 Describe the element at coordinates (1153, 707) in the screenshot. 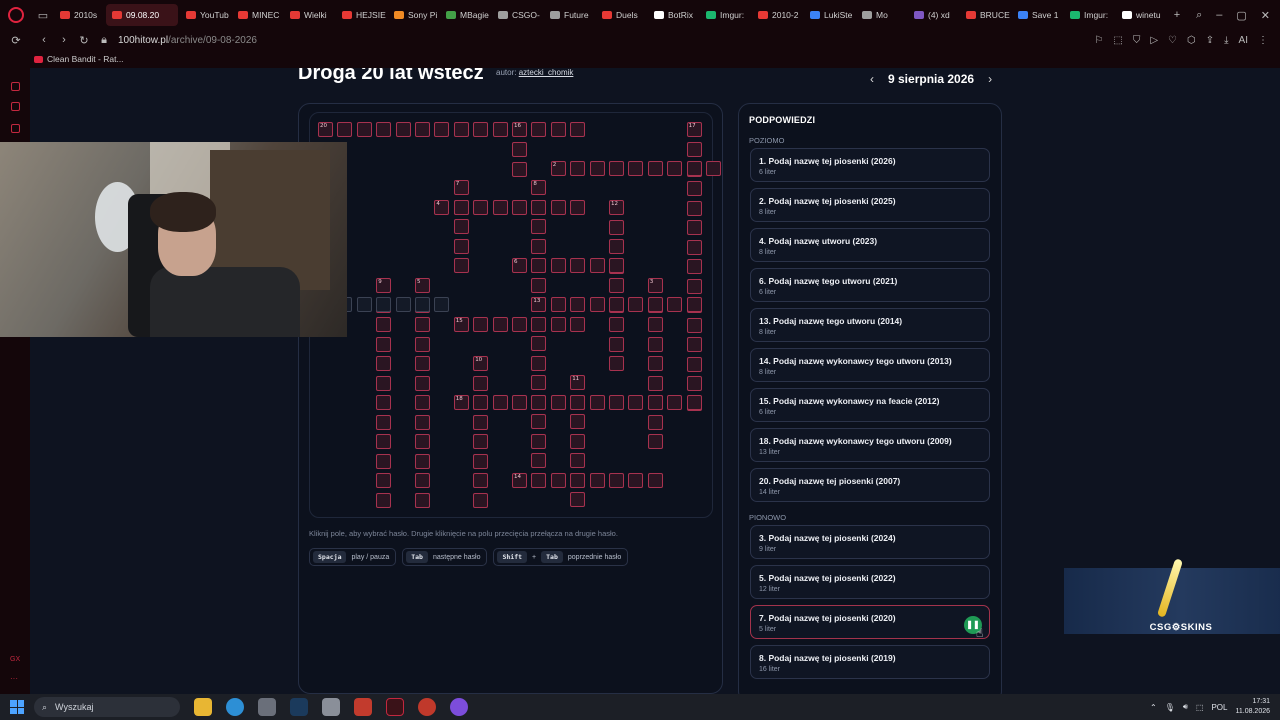

I see `tray-chevron-icon: ⌃` at that location.